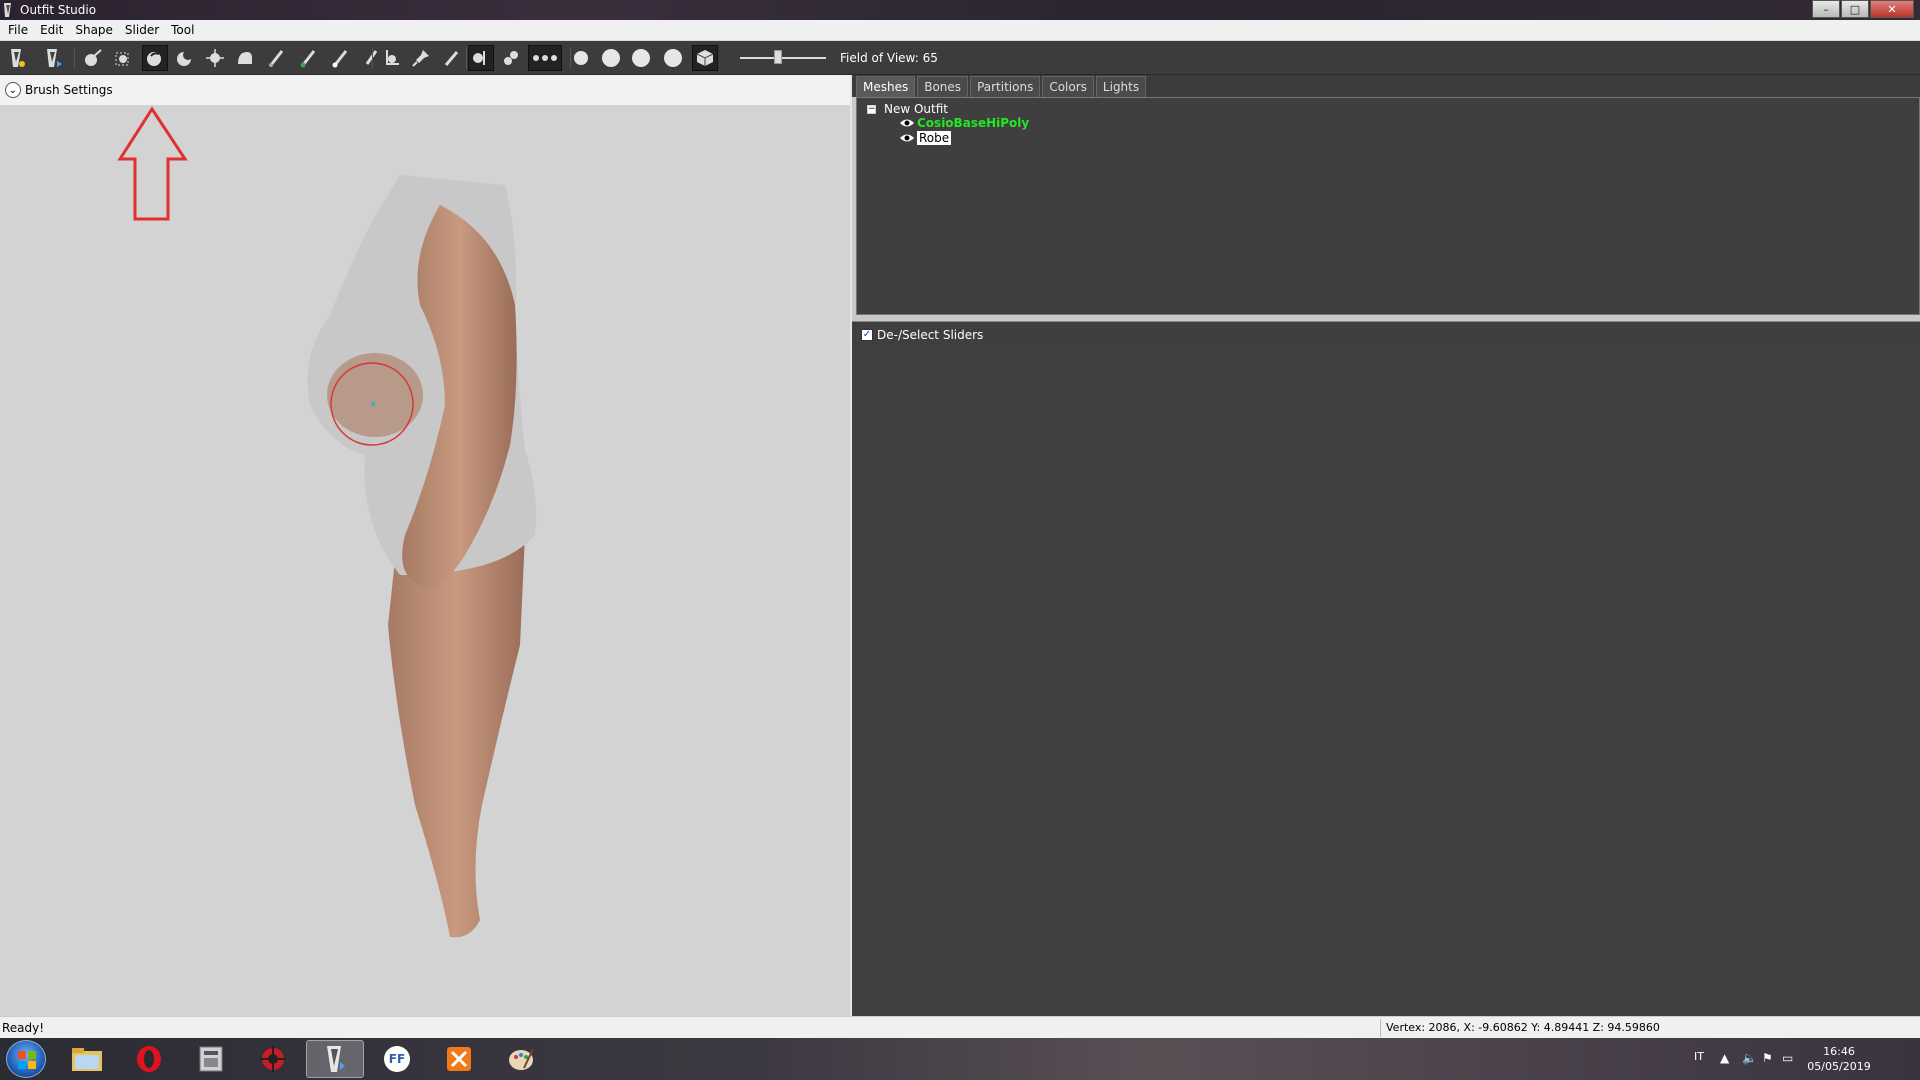  Describe the element at coordinates (58, 10) in the screenshot. I see `window-title: Outfit Studio` at that location.